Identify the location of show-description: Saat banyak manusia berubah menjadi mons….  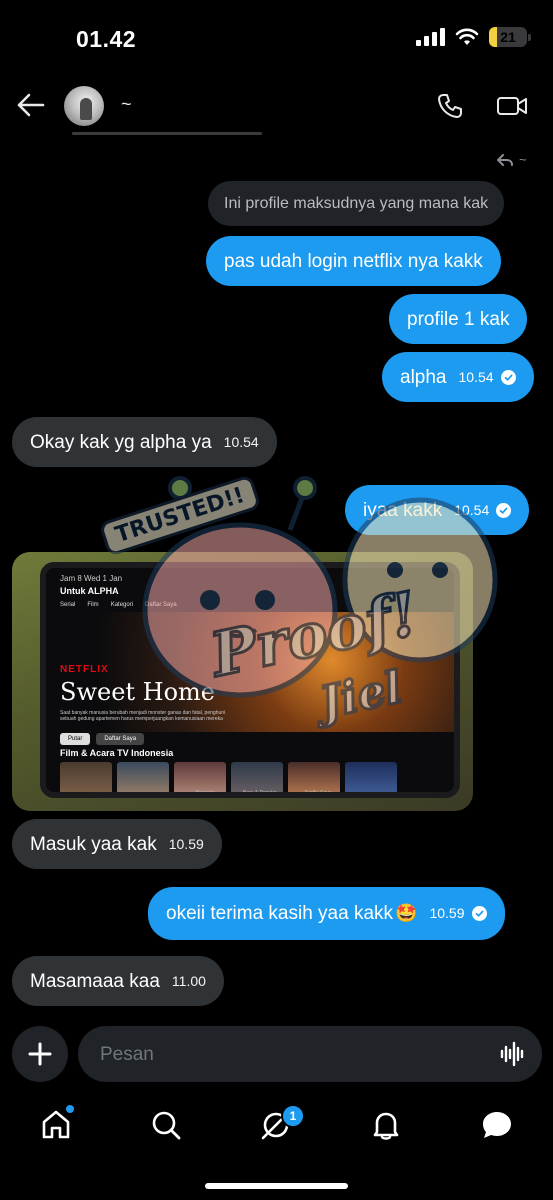
(143, 716).